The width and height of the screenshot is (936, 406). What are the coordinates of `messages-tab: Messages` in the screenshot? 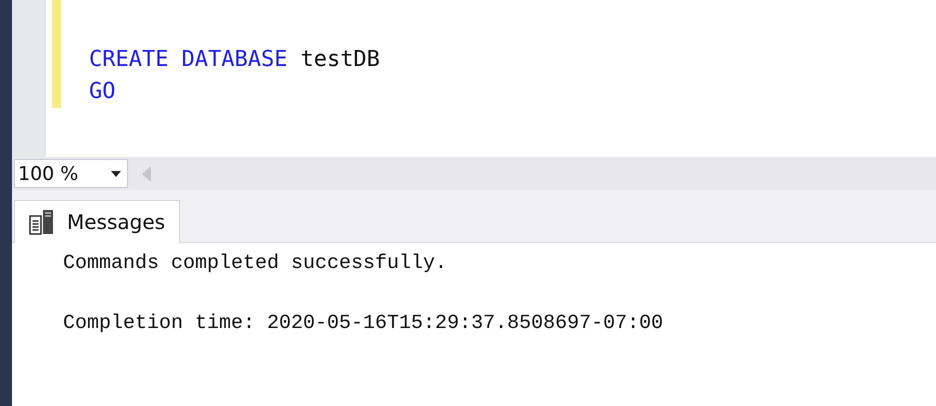 It's located at (97, 221).